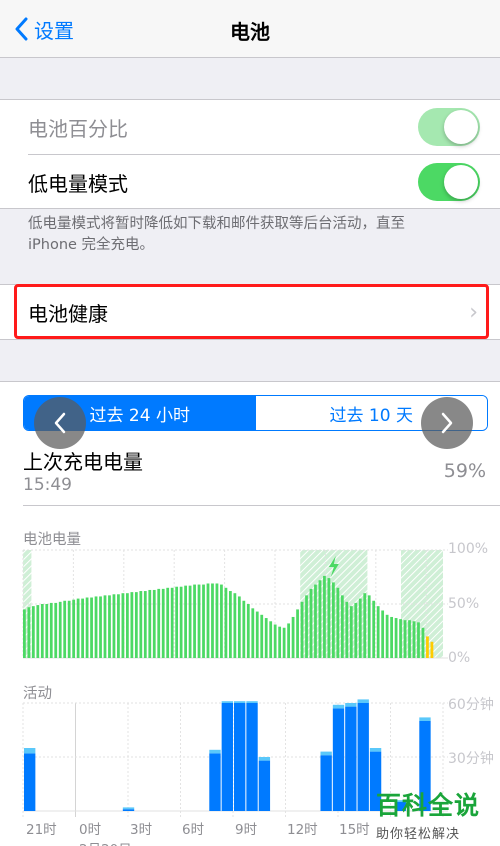  What do you see at coordinates (250, 154) in the screenshot?
I see `power-settings-group: 电池百分比 低电量模式` at bounding box center [250, 154].